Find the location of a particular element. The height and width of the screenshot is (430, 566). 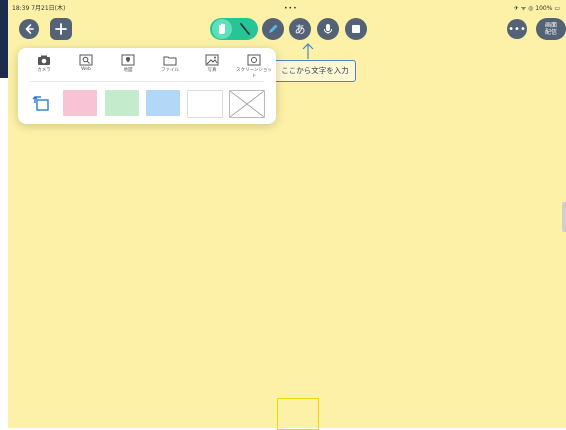

status-bar: 18:39 7月21日(木) ••• ✈ ᯤ ◎ 100% ▭ is located at coordinates (287, 9).